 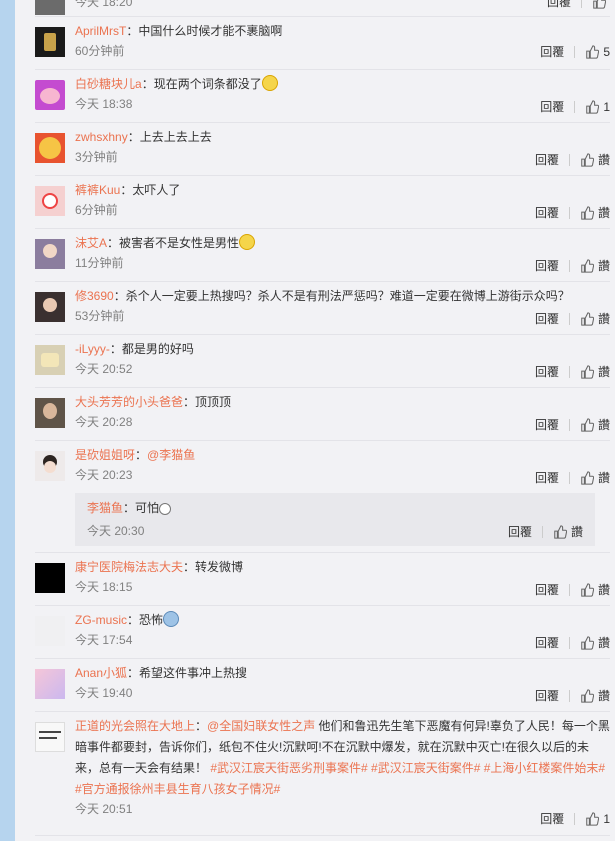 I want to click on comment-username: 正道的光会照在大地上, so click(x=135, y=726).